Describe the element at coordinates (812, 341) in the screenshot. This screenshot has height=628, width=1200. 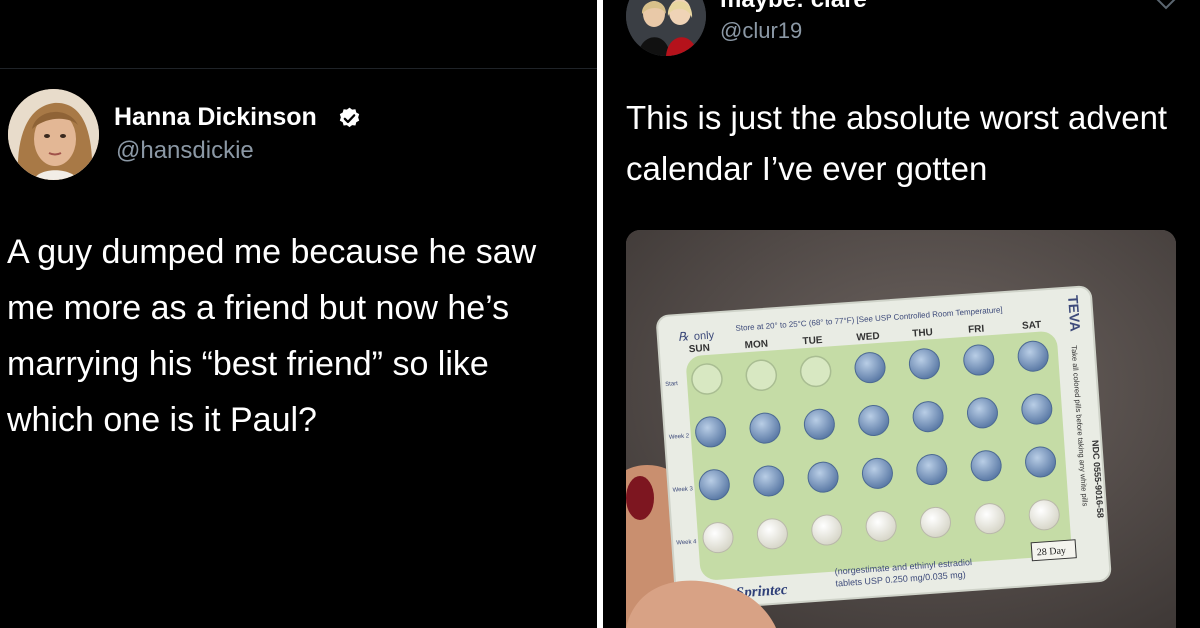
I see `day-label: TUE` at that location.